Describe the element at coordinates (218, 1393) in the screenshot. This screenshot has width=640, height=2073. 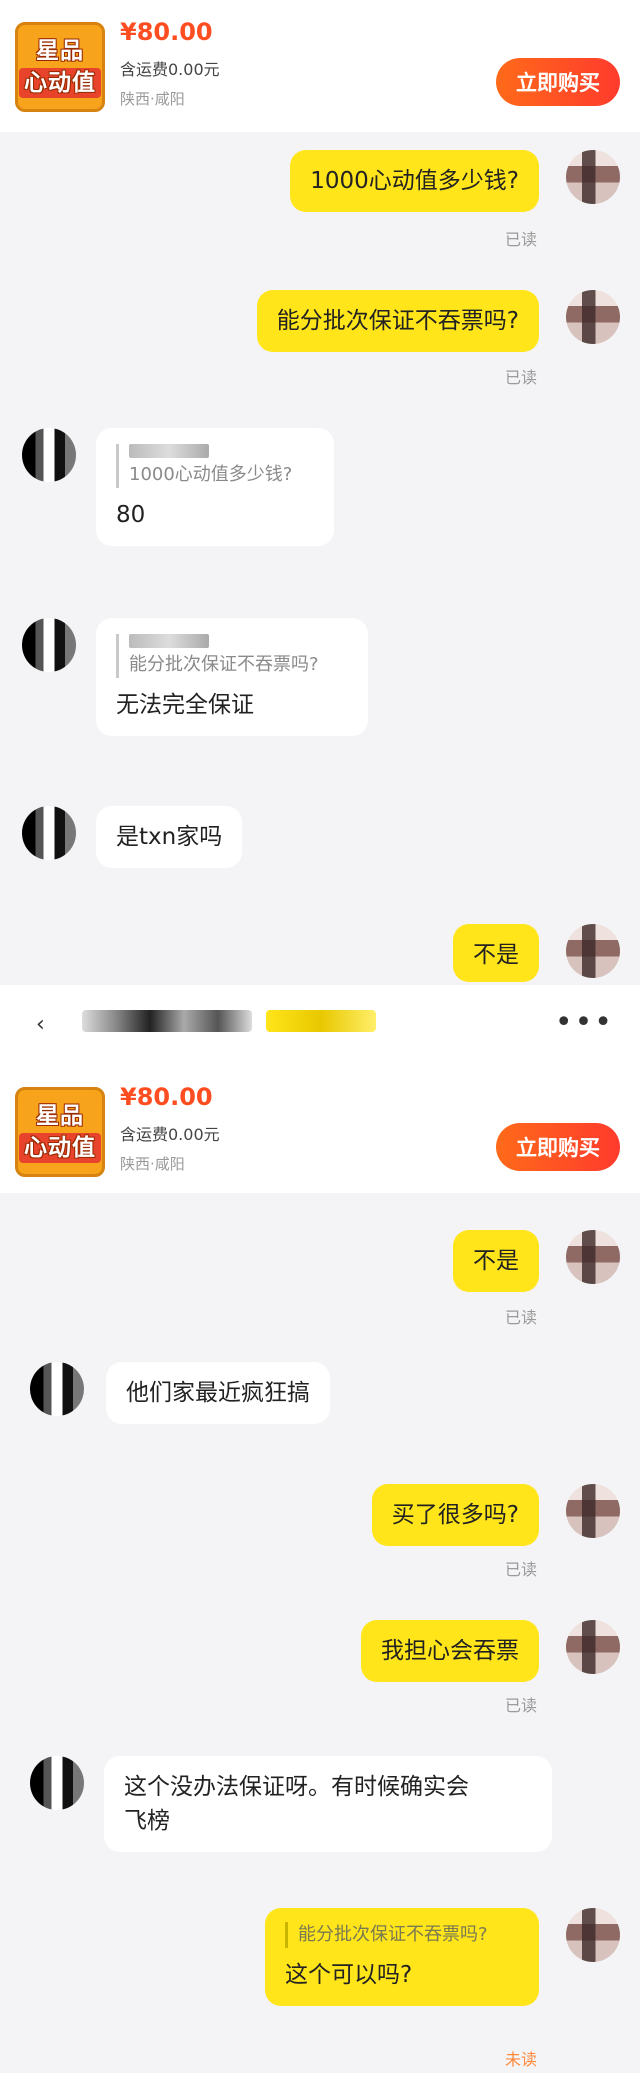
I see `seller-message: 他们家最近疯狂搞` at that location.